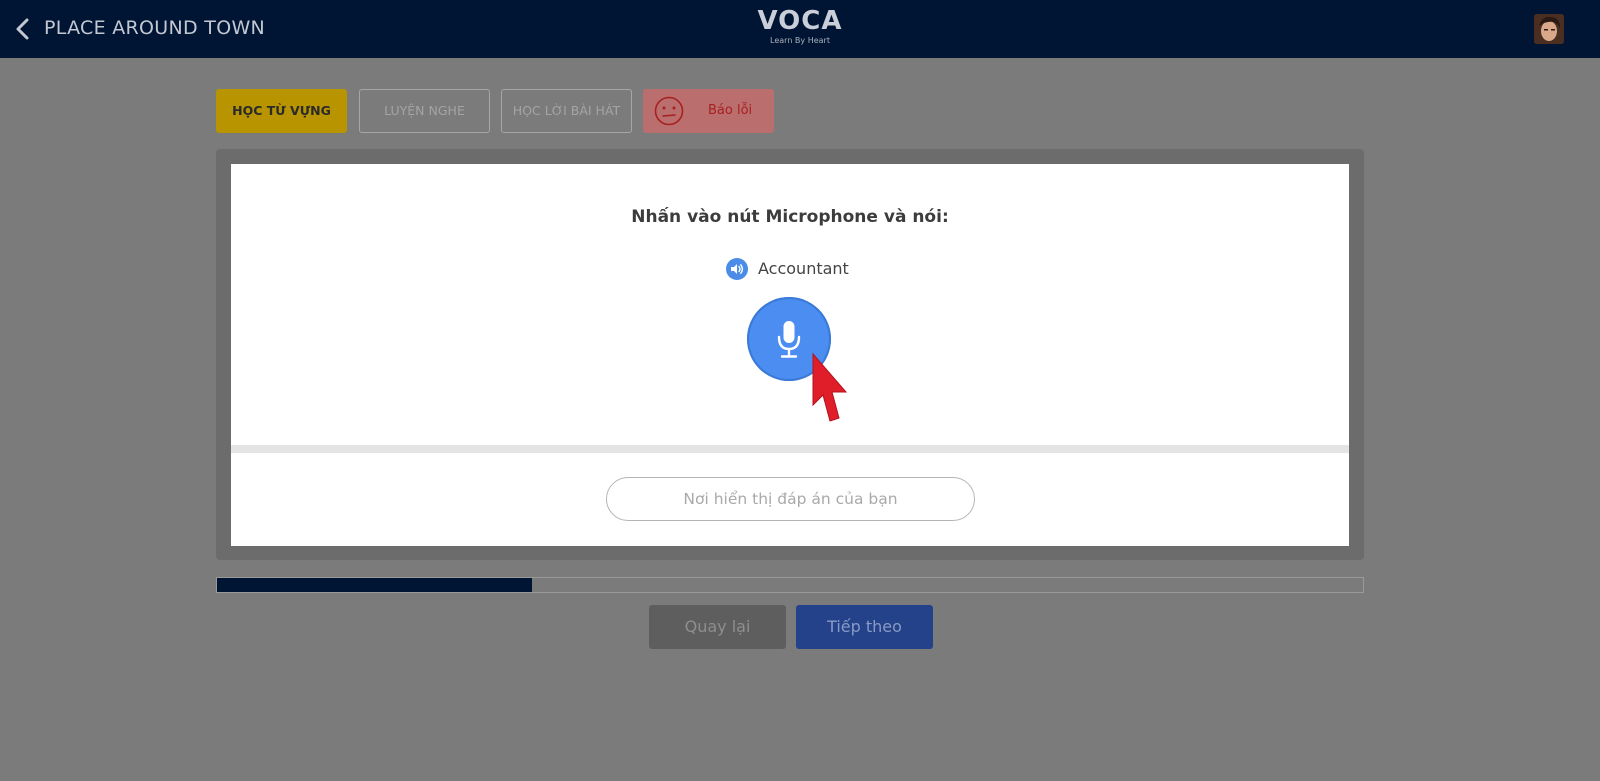 The width and height of the screenshot is (1600, 781). I want to click on report-error-label: Báo lỗi, so click(730, 110).